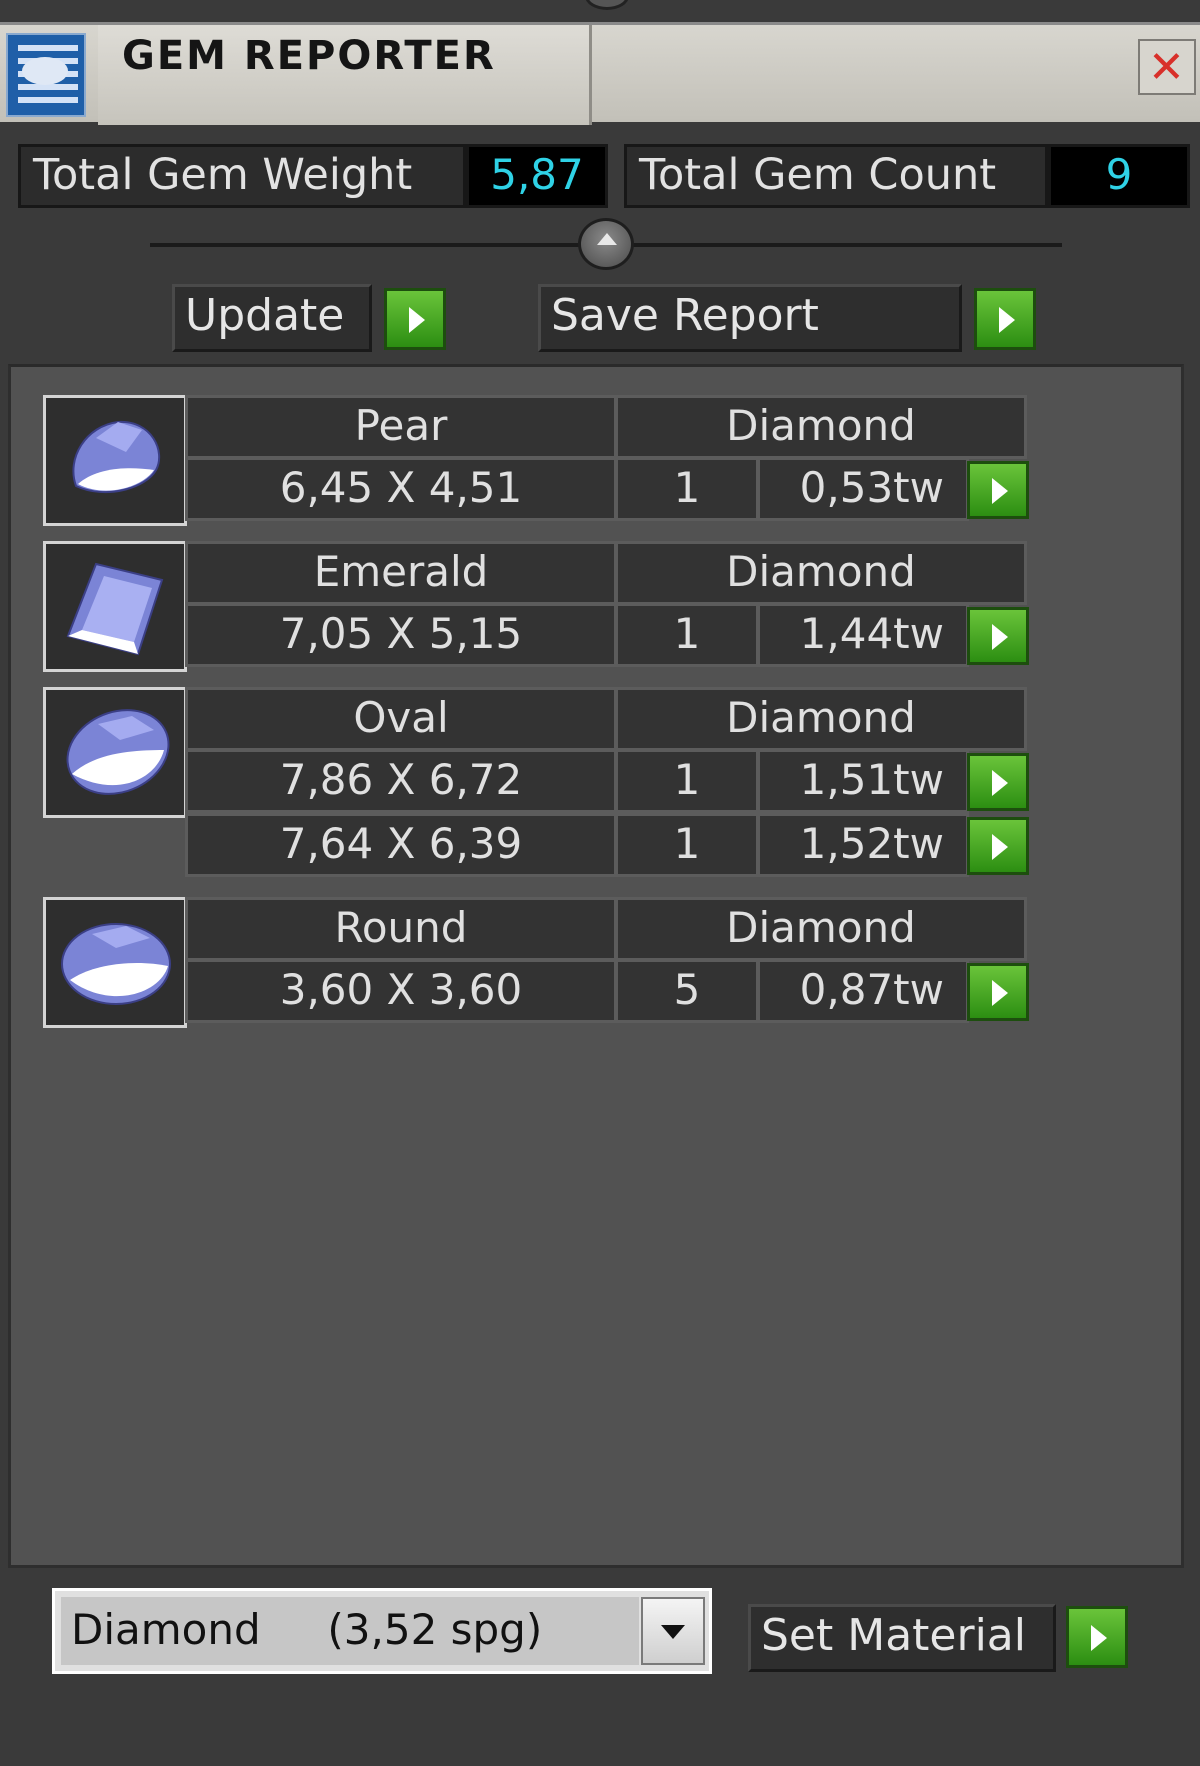 The height and width of the screenshot is (1766, 1200). What do you see at coordinates (242, 176) in the screenshot?
I see `total-weight-label: Total Gem Weight` at bounding box center [242, 176].